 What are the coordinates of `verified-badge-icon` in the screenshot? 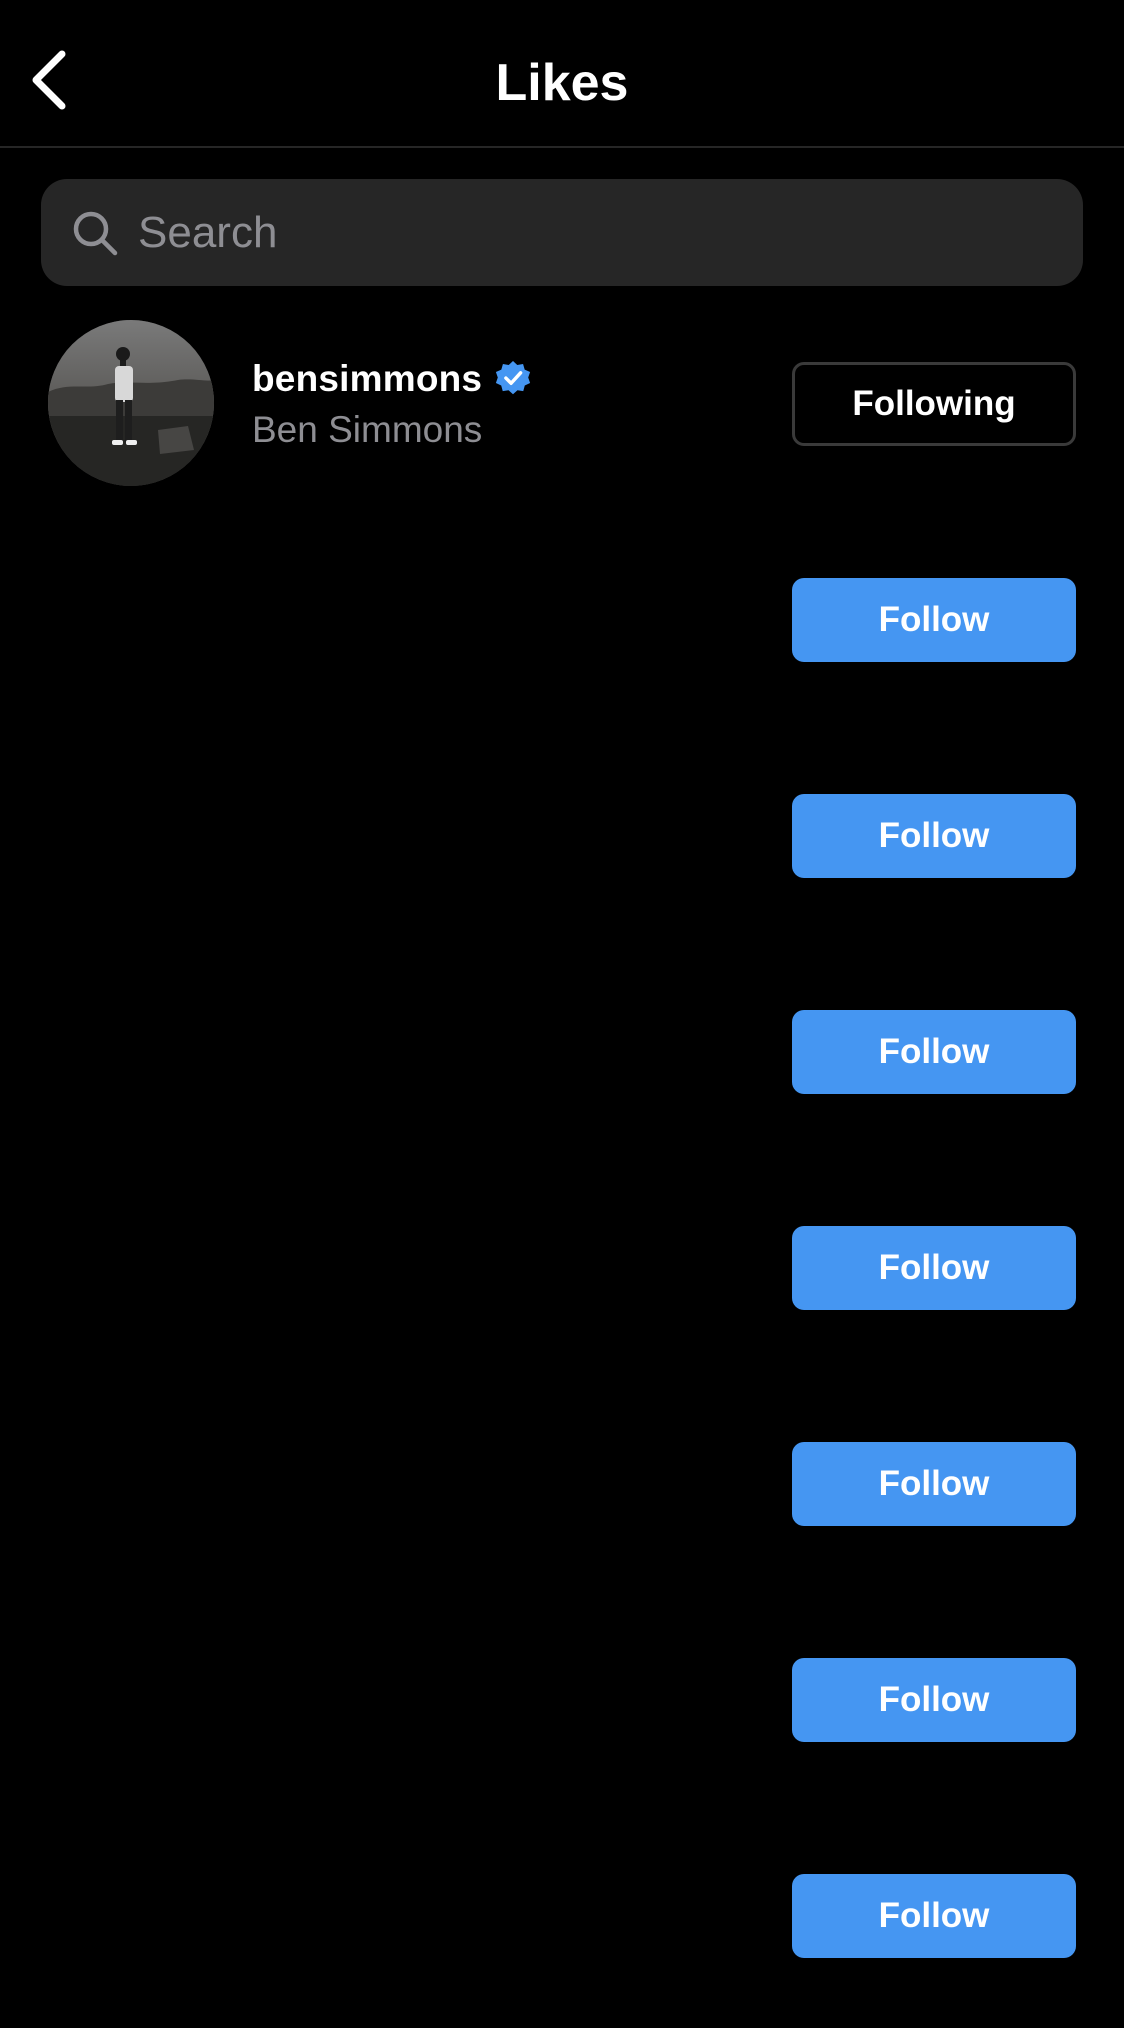 It's located at (513, 377).